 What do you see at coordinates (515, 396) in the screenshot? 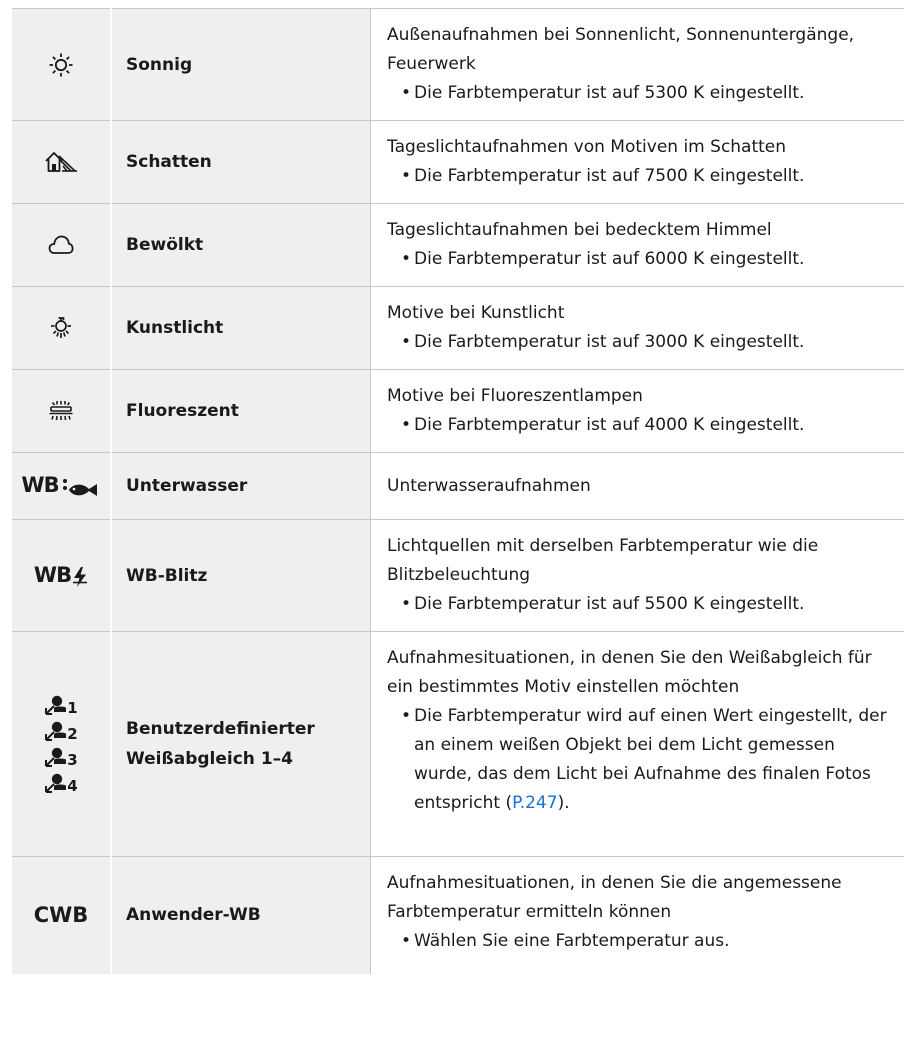
I see `row-description: Motive bei Fluoreszentlampen` at bounding box center [515, 396].